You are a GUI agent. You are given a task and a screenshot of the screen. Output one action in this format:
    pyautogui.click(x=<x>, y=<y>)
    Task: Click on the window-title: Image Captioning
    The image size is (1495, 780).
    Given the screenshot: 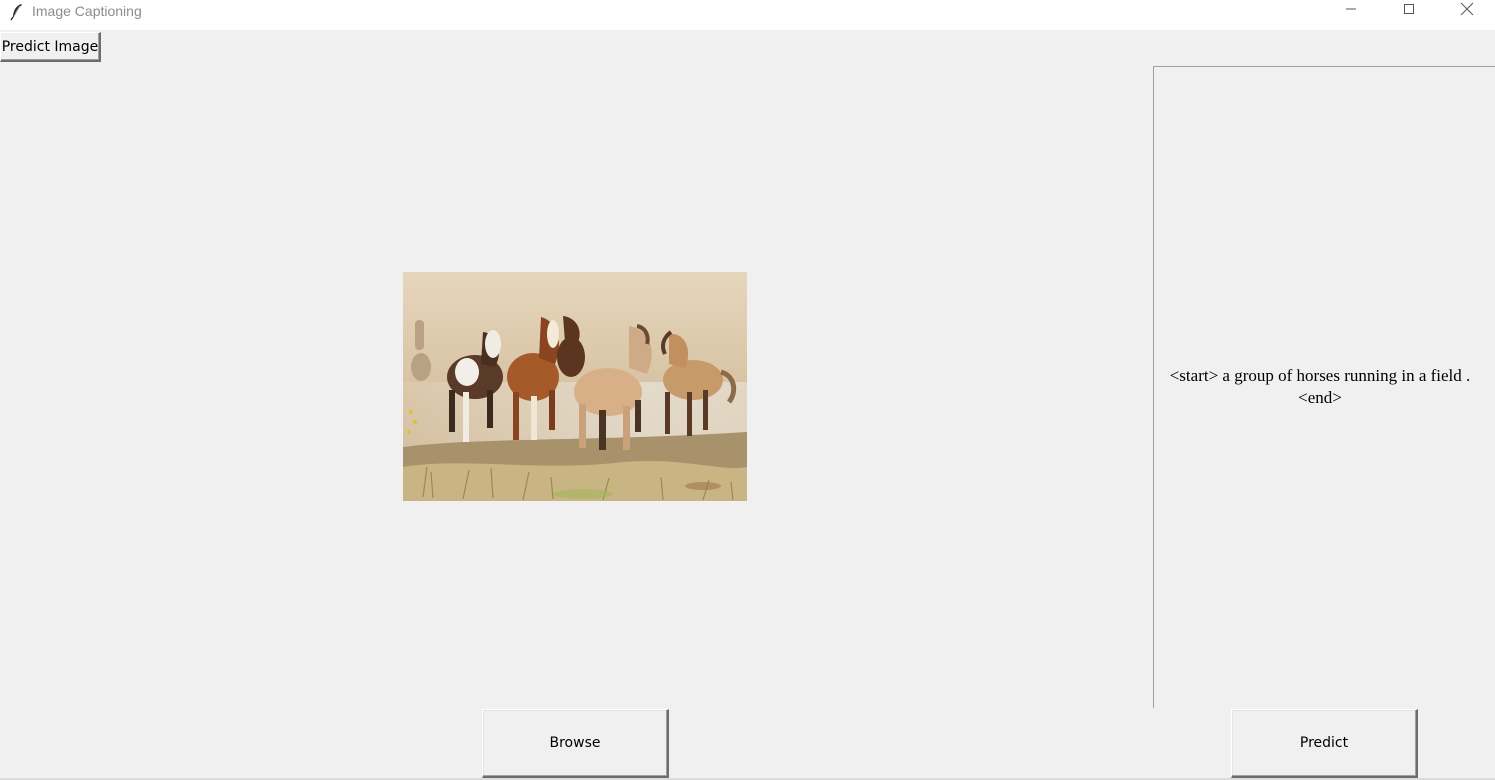 What is the action you would take?
    pyautogui.click(x=87, y=11)
    